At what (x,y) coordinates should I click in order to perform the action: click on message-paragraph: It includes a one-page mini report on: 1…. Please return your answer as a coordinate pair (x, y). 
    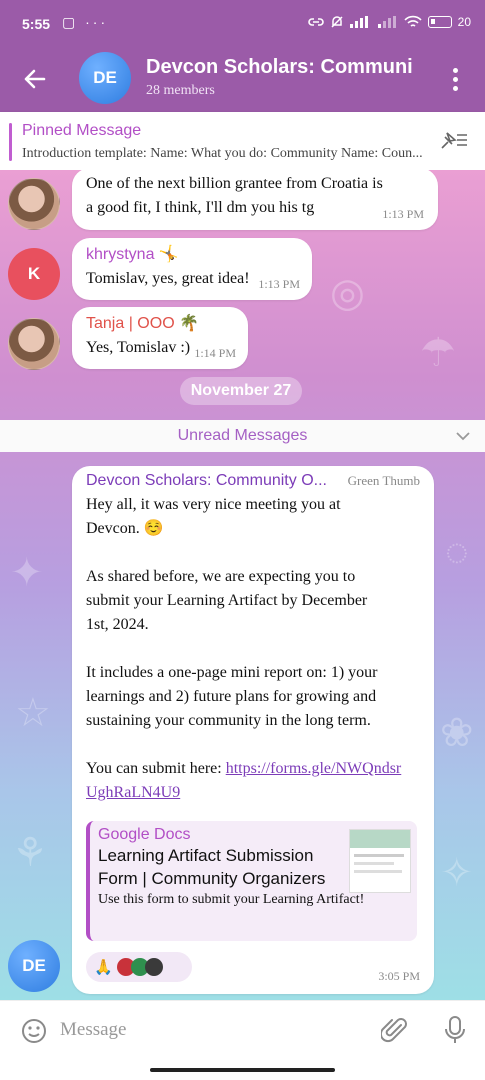
    Looking at the image, I should click on (232, 696).